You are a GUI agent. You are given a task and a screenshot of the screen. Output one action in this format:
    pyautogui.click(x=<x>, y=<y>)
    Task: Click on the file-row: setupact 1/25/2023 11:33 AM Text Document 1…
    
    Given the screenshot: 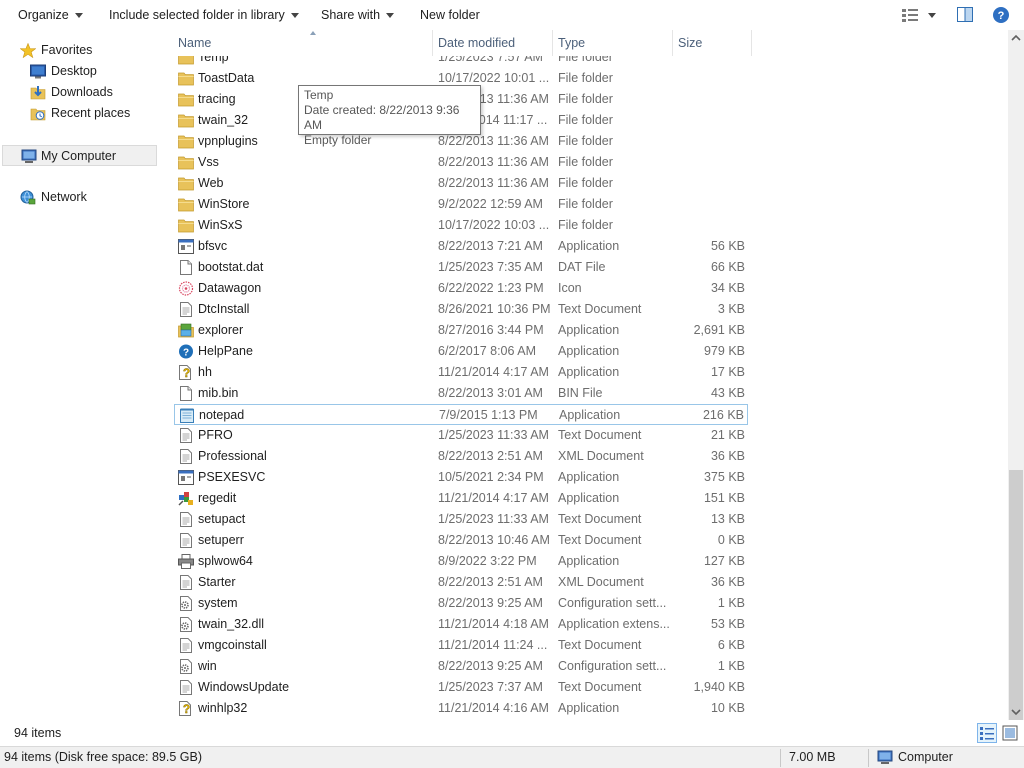 What is the action you would take?
    pyautogui.click(x=461, y=519)
    